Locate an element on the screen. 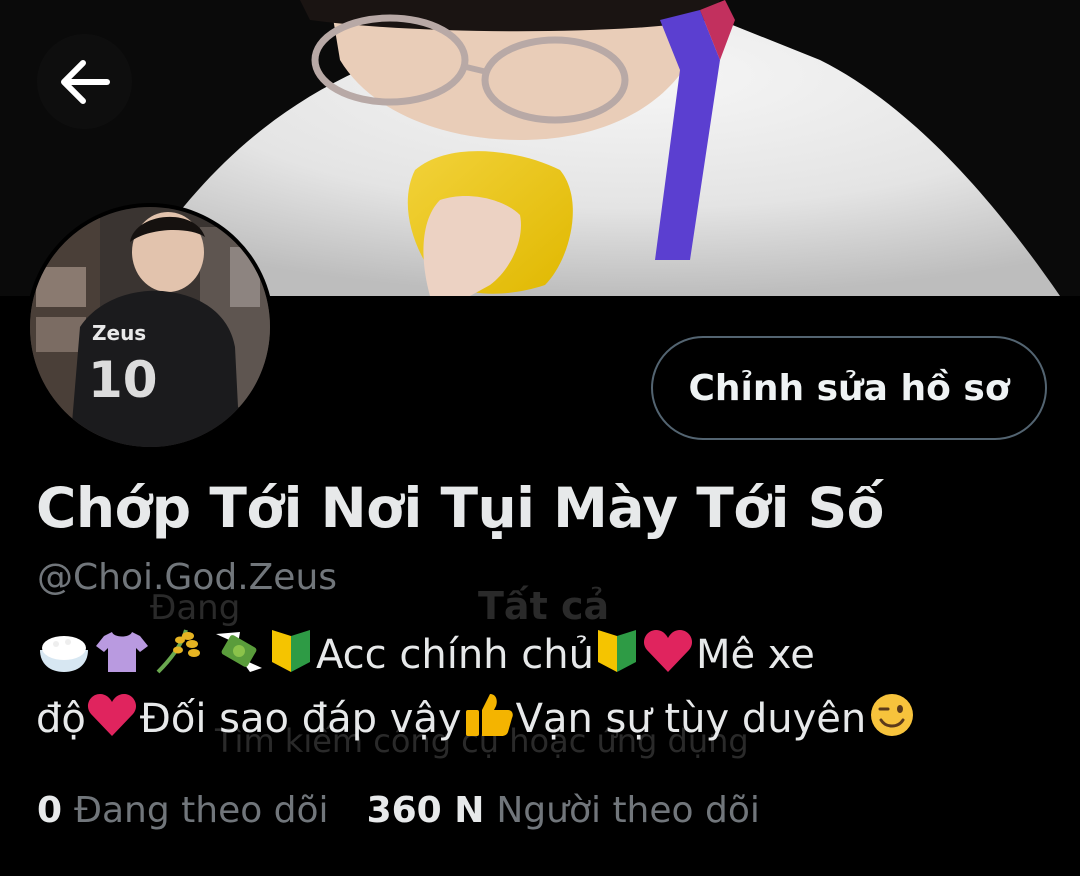  money-with-wings-icon is located at coordinates (238, 659).